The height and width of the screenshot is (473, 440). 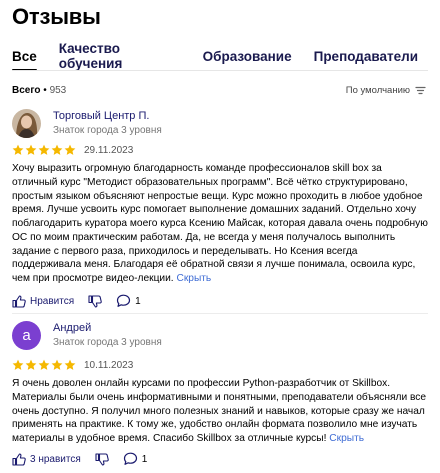 What do you see at coordinates (58, 90) in the screenshot?
I see `total-count: 953` at bounding box center [58, 90].